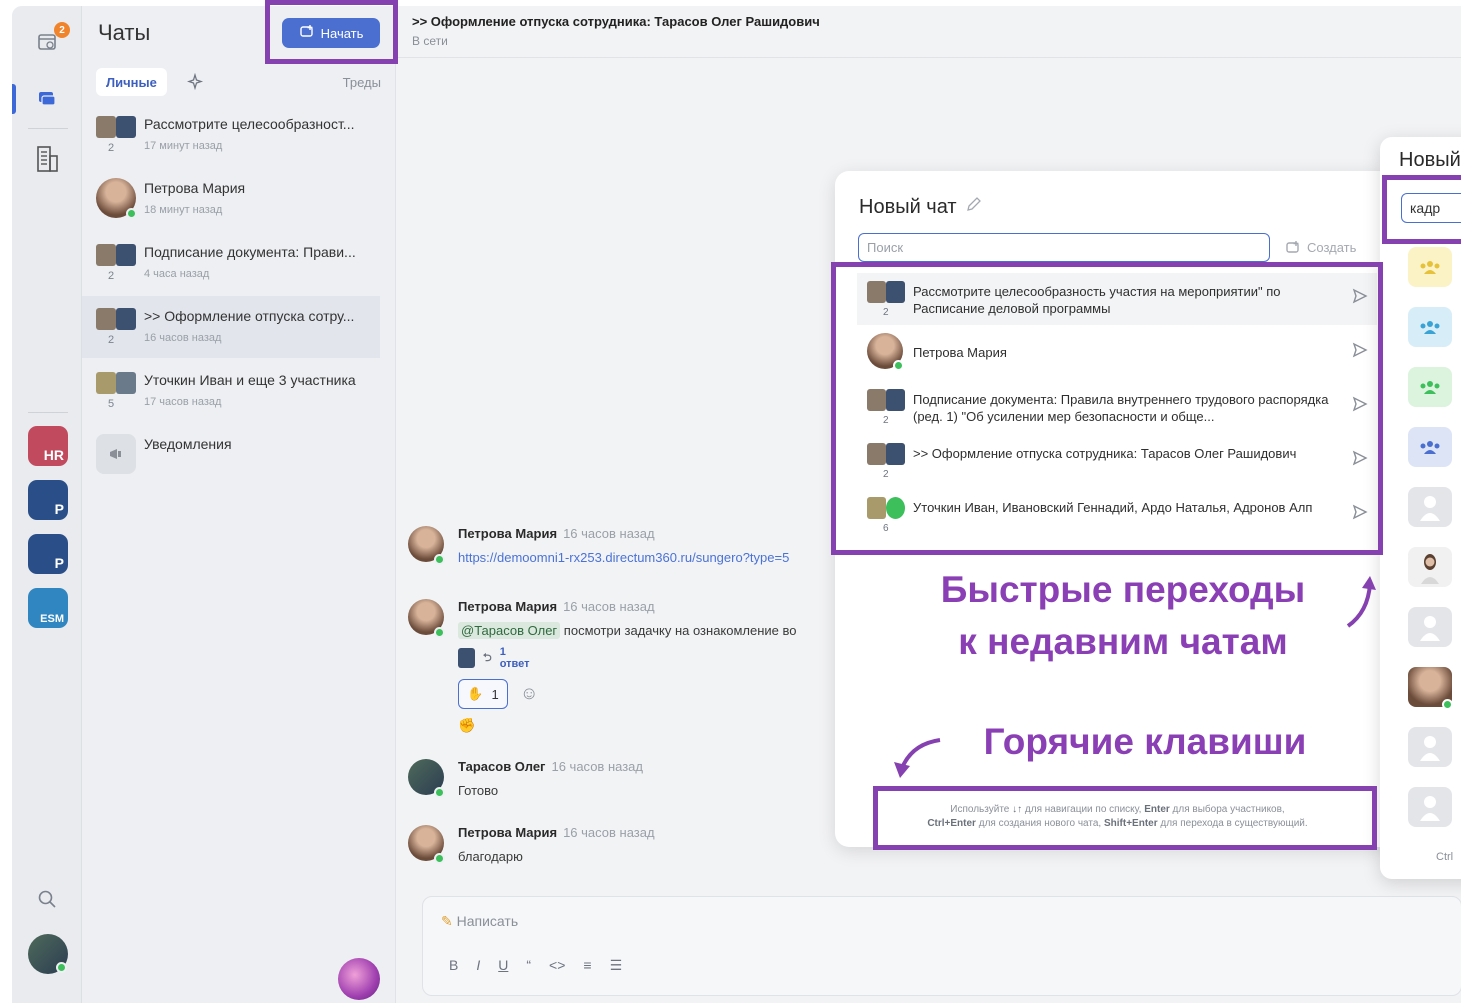  Describe the element at coordinates (557, 965) in the screenshot. I see `code-button: <>` at that location.